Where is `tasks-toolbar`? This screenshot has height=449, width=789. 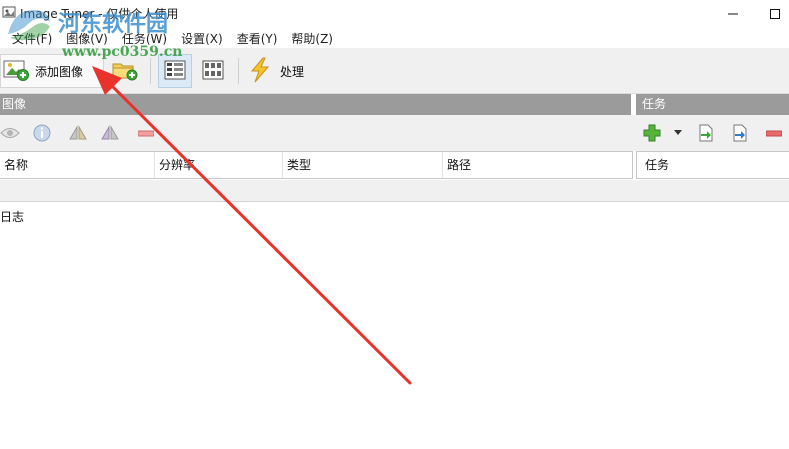
tasks-toolbar is located at coordinates (711, 133).